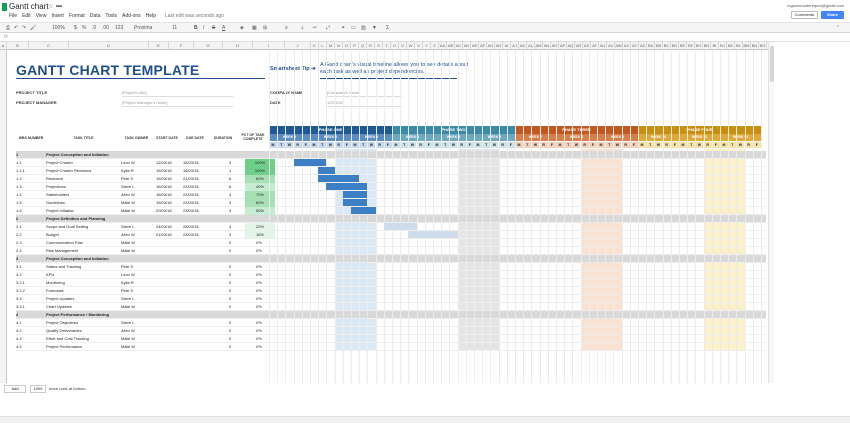  What do you see at coordinates (260, 235) in the screenshot?
I see `pct-complete-cell: 16%` at bounding box center [260, 235].